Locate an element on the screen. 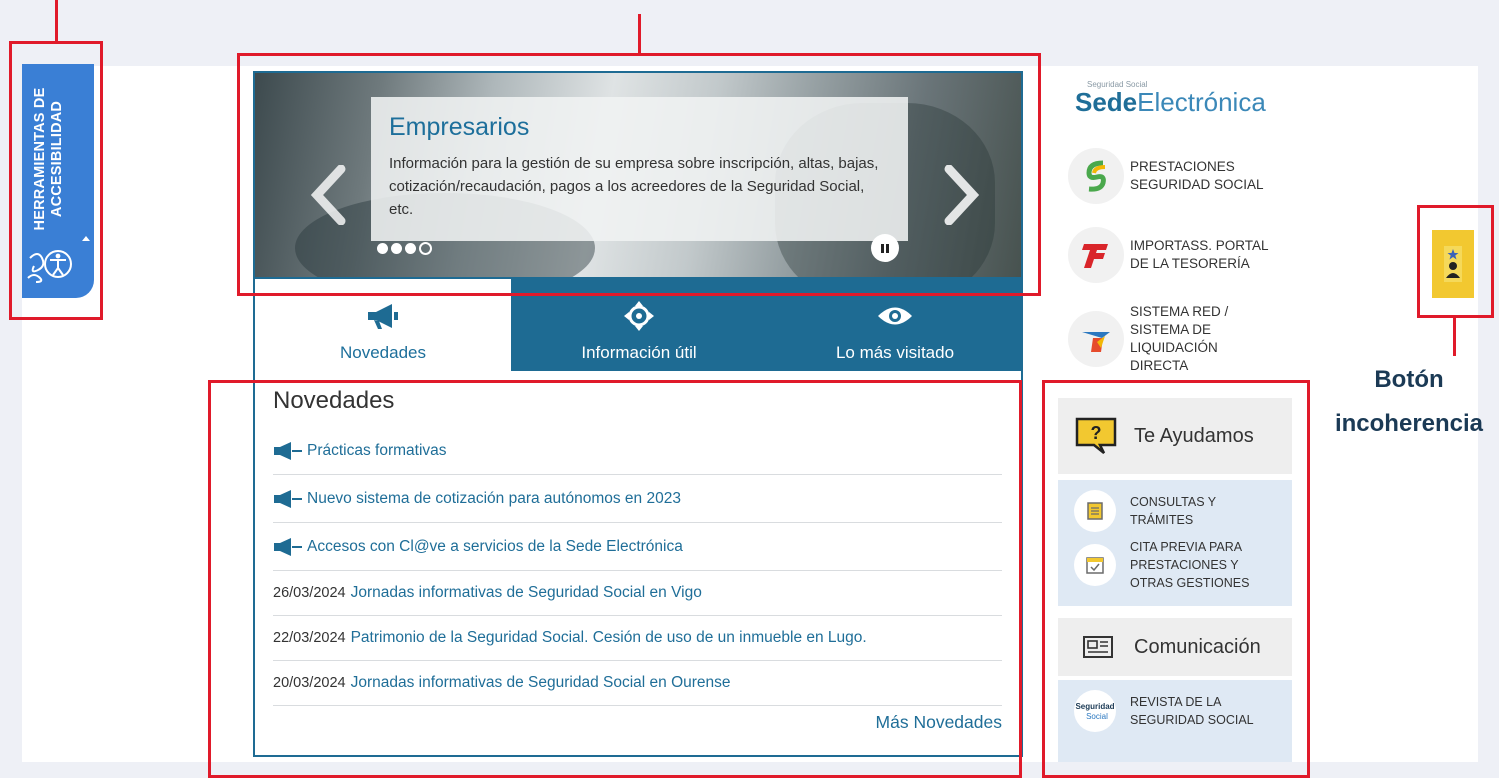 The image size is (1499, 778). svg-text: Seguridad is located at coordinates (1094, 706).